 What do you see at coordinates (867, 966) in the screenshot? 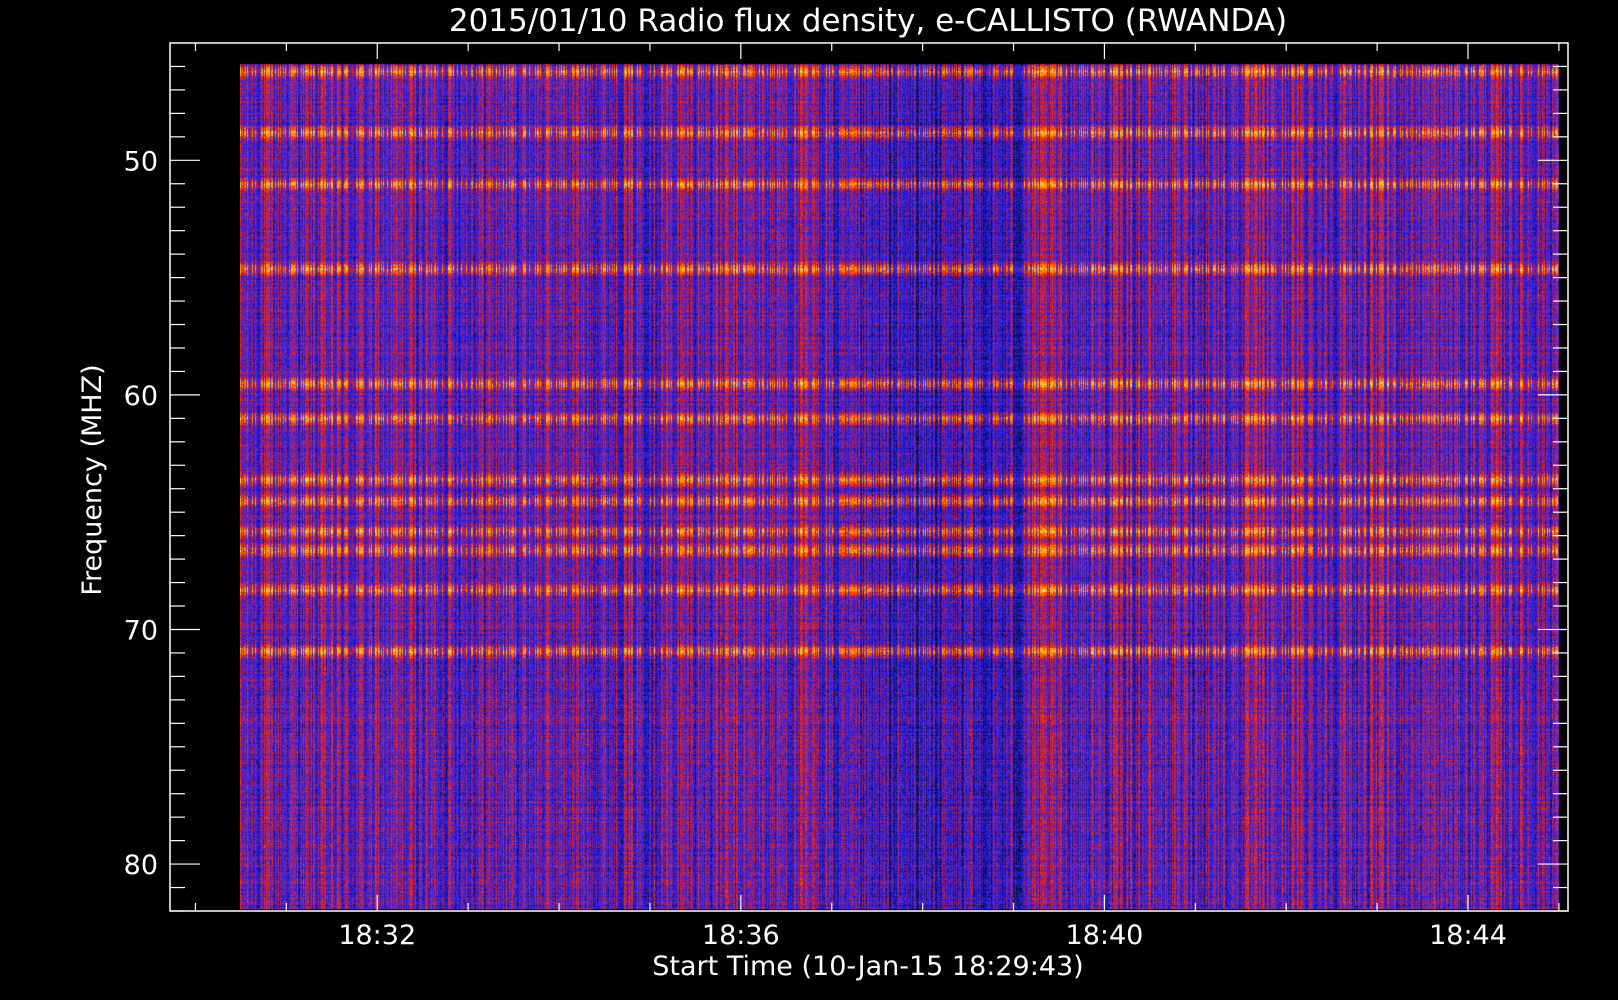
I see `x-axis-label: Start Time (10-Jan-15 18:29:43)` at bounding box center [867, 966].